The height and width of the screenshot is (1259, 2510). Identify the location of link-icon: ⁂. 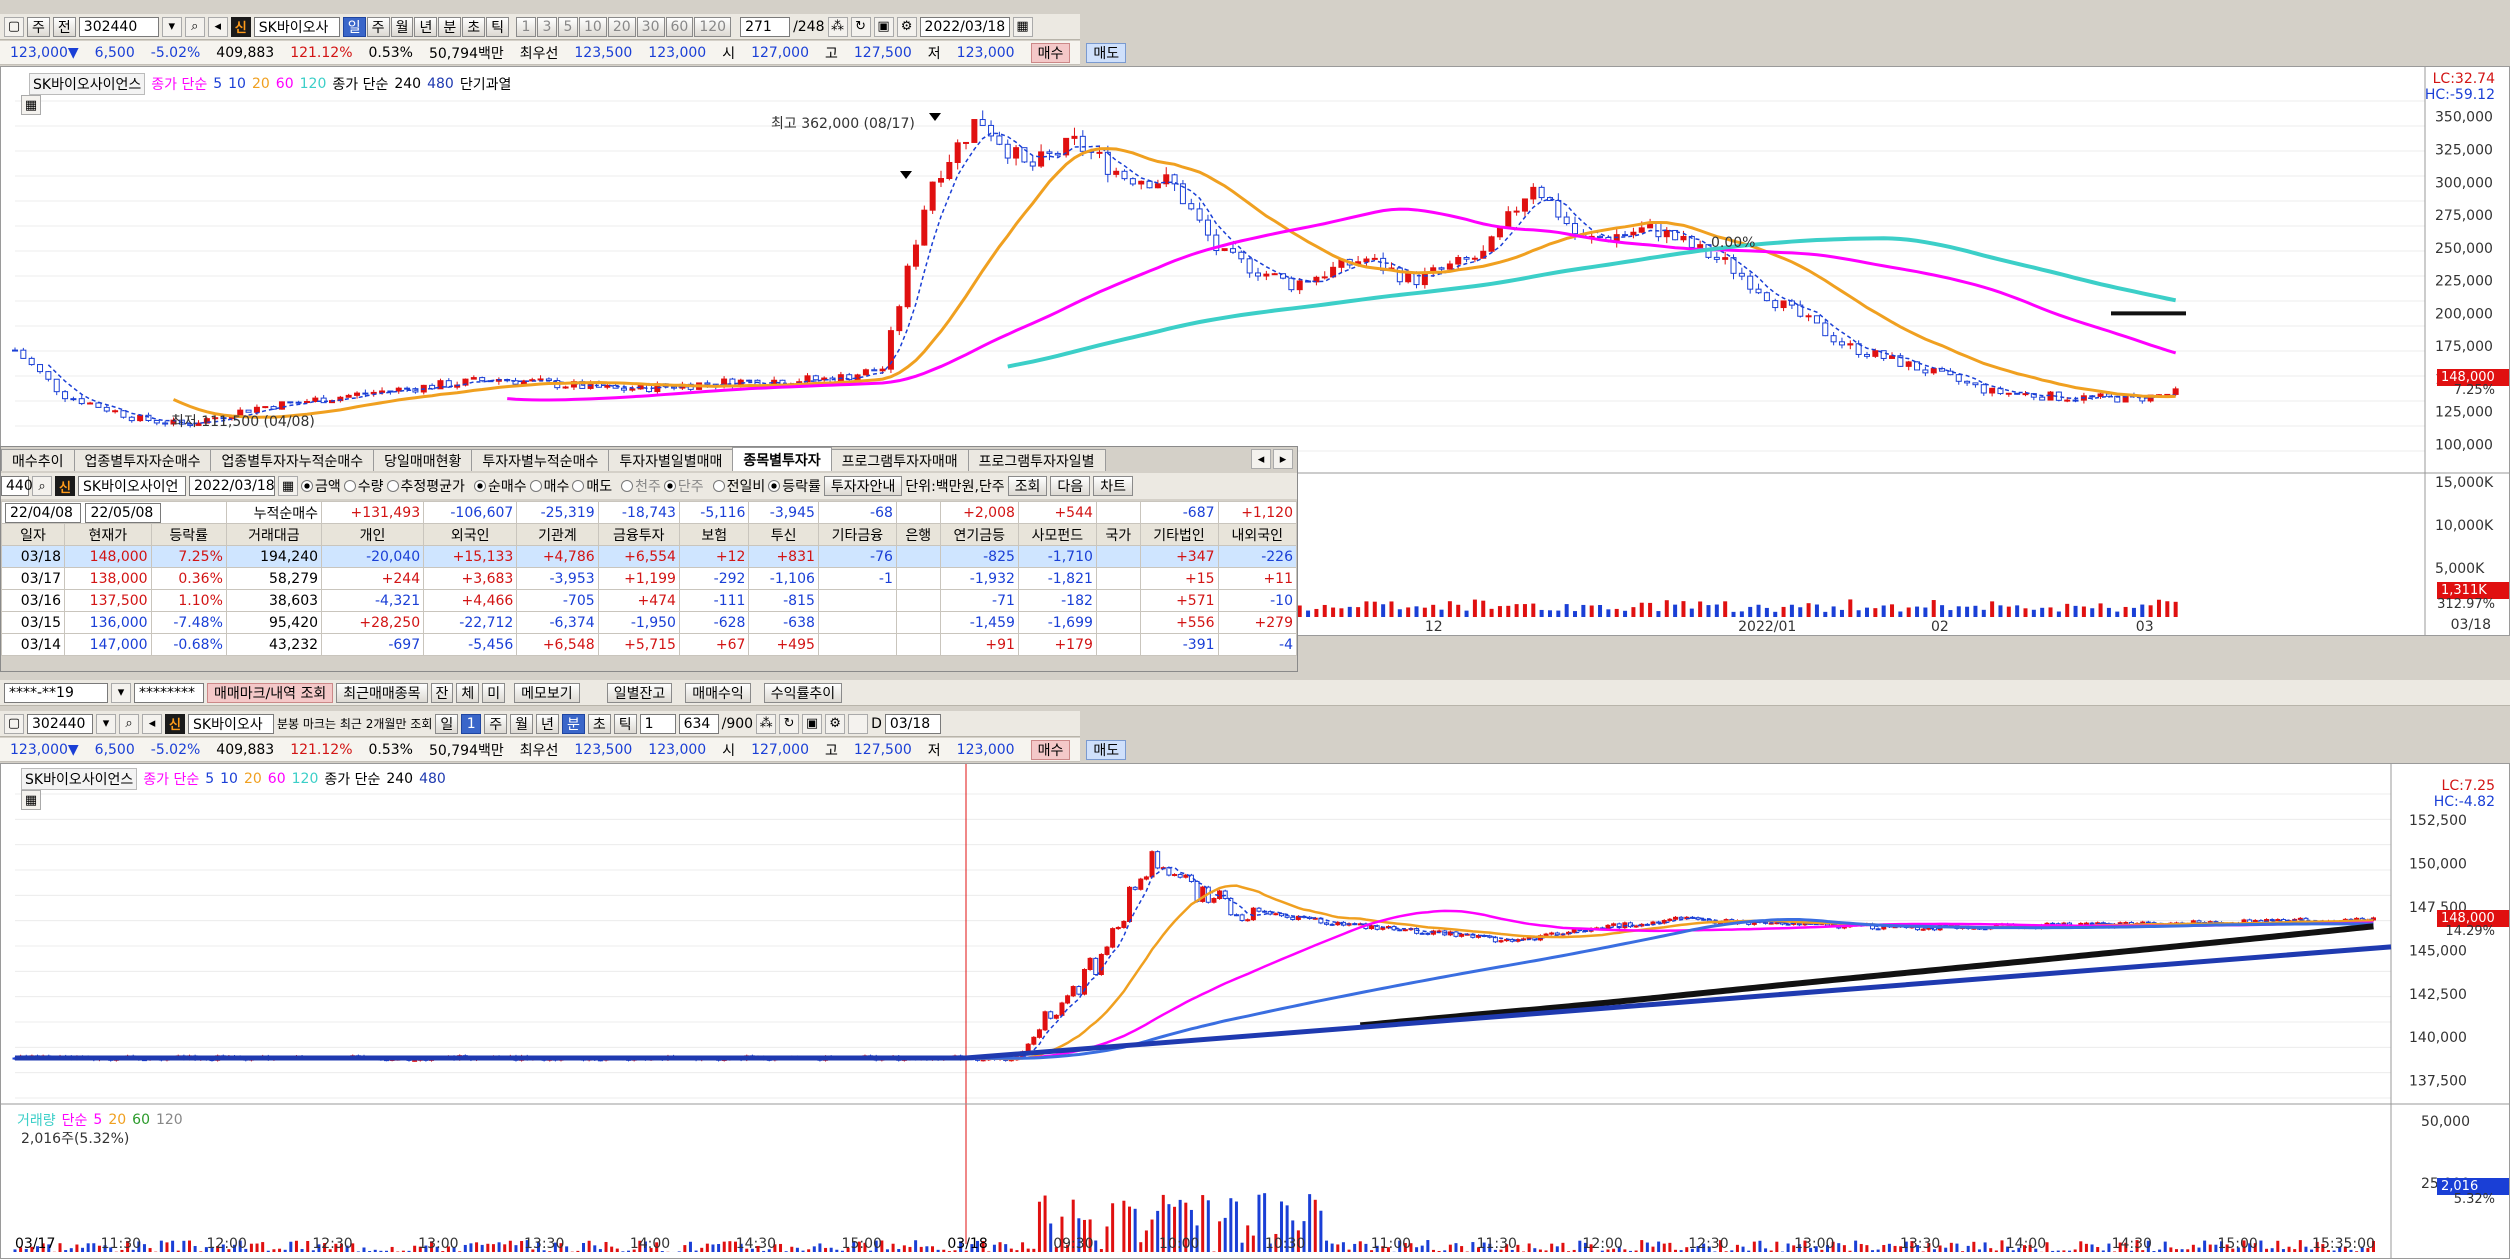
(837, 26).